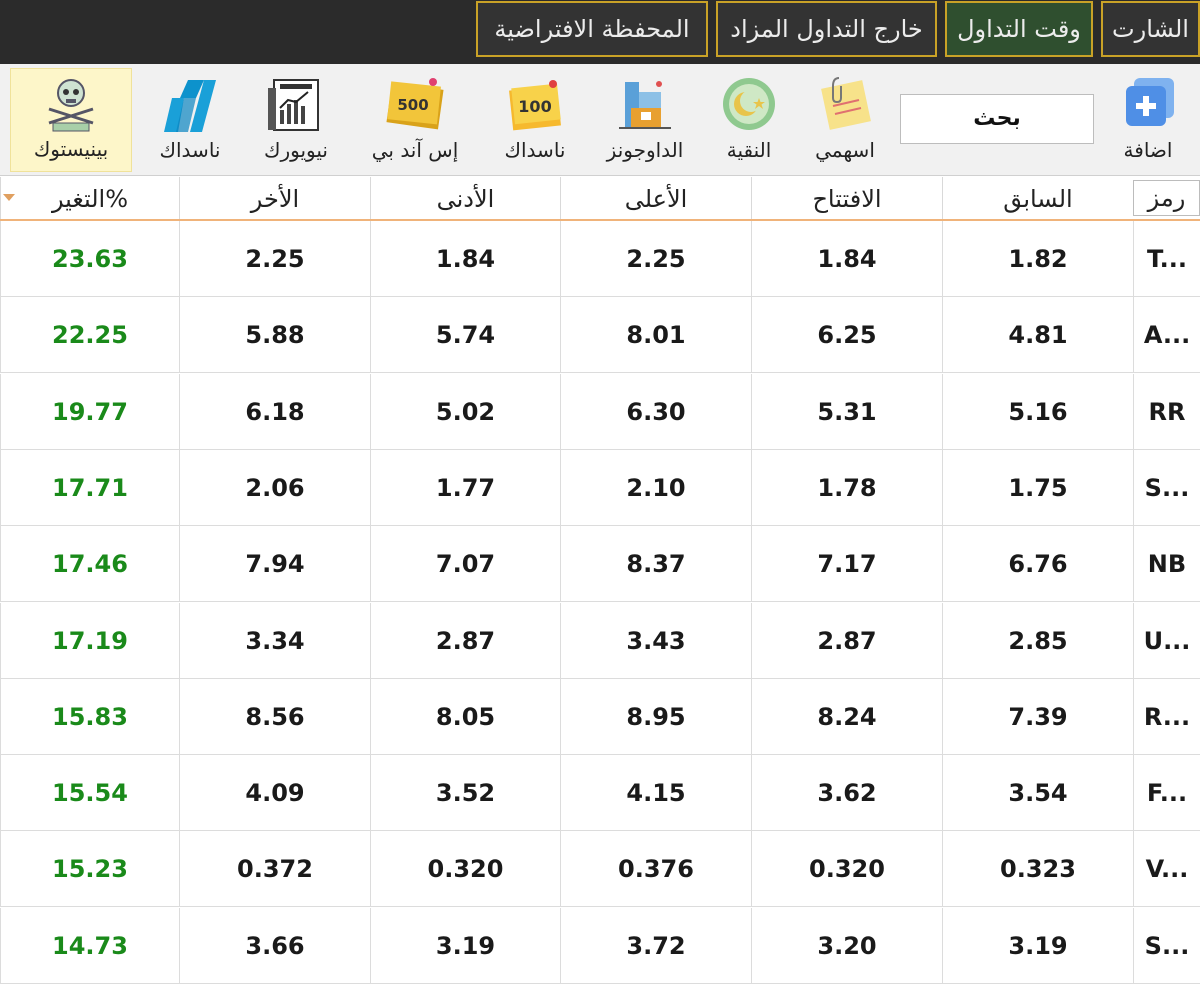 The height and width of the screenshot is (990, 1200). I want to click on cell-open: 3.20, so click(846, 945).